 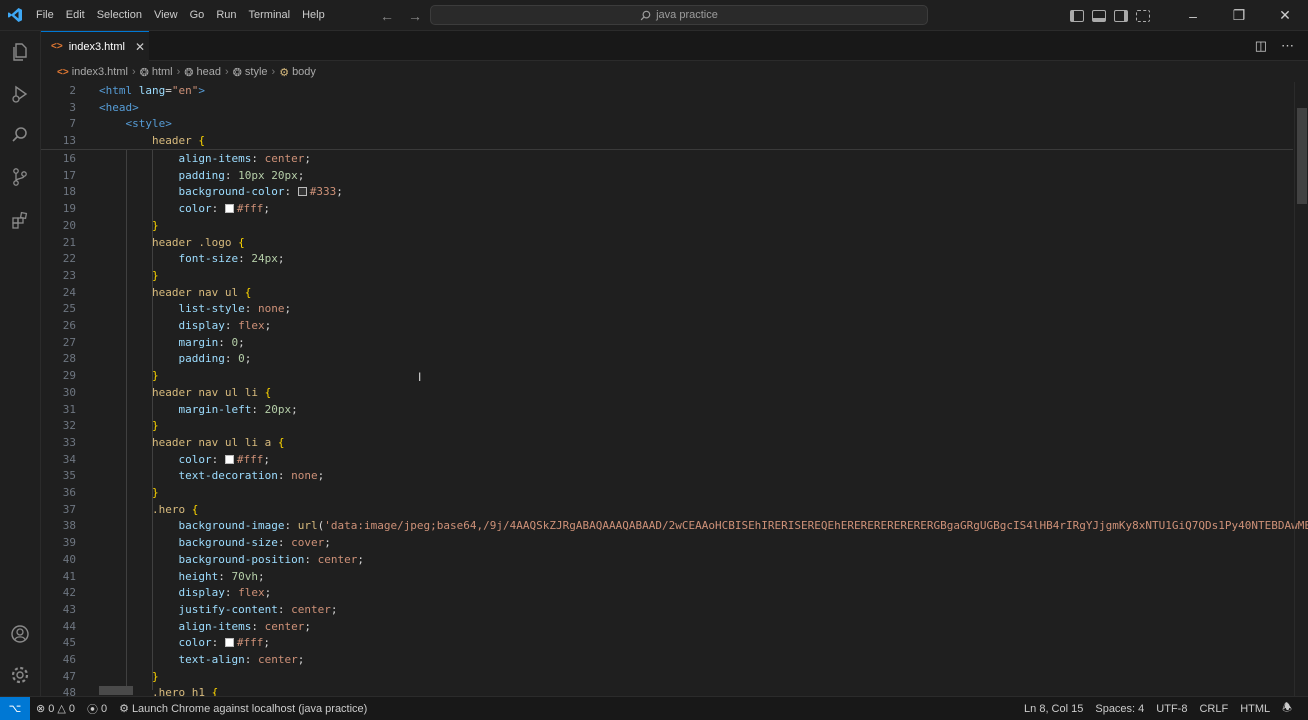 What do you see at coordinates (20, 94) in the screenshot?
I see `run-debug-icon` at bounding box center [20, 94].